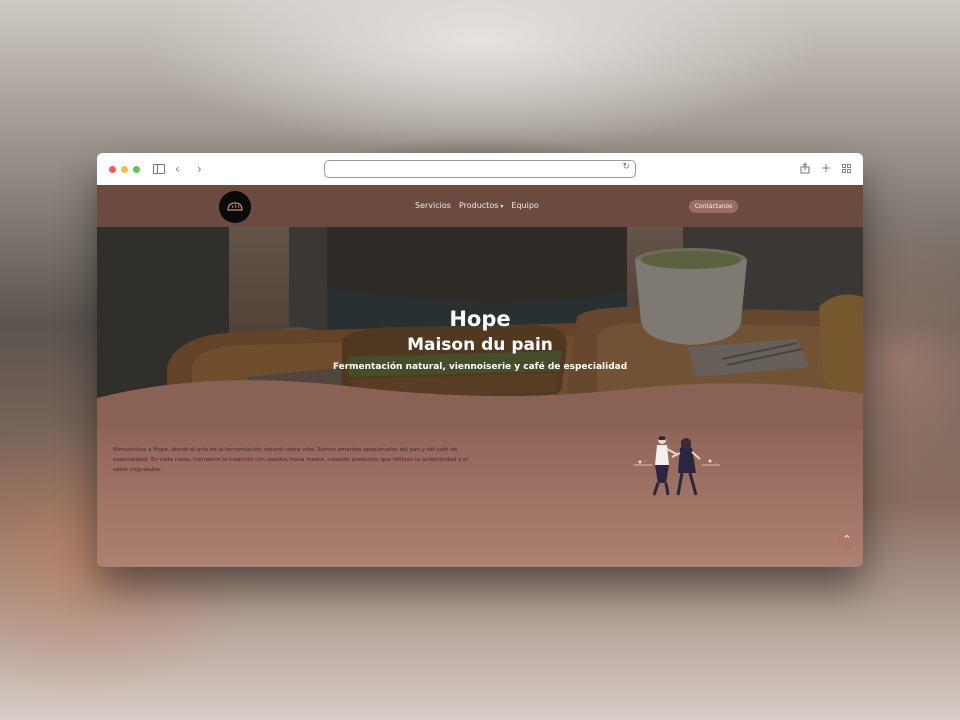 This screenshot has height=720, width=960. I want to click on dancing-couple-illustration, so click(677, 466).